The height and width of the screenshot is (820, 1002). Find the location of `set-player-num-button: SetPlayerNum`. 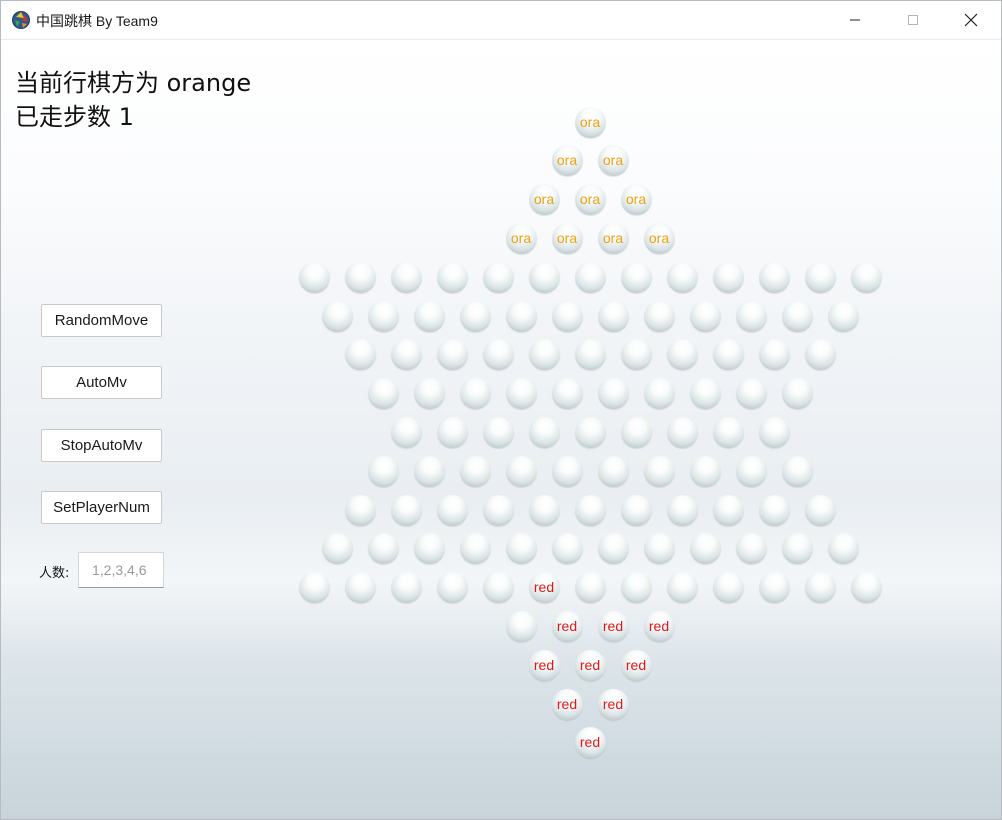

set-player-num-button: SetPlayerNum is located at coordinates (101, 507).